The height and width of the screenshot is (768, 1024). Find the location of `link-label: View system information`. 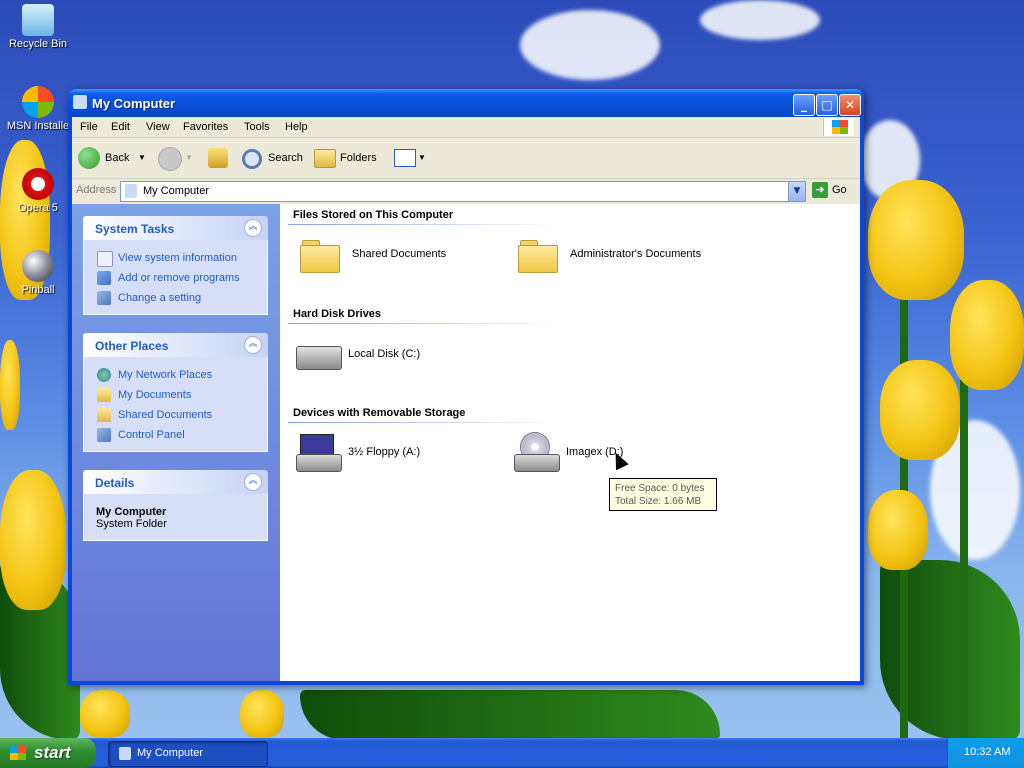

link-label: View system information is located at coordinates (178, 258).